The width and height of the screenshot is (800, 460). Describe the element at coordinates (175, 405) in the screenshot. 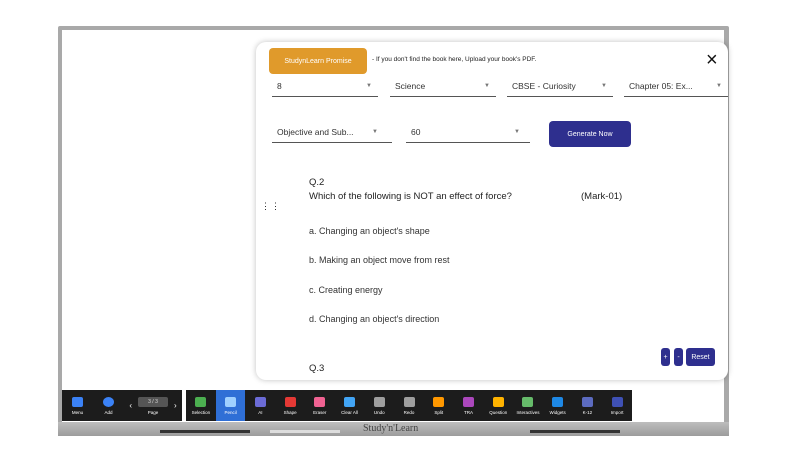

I see `chevron-right-icon: ›` at that location.